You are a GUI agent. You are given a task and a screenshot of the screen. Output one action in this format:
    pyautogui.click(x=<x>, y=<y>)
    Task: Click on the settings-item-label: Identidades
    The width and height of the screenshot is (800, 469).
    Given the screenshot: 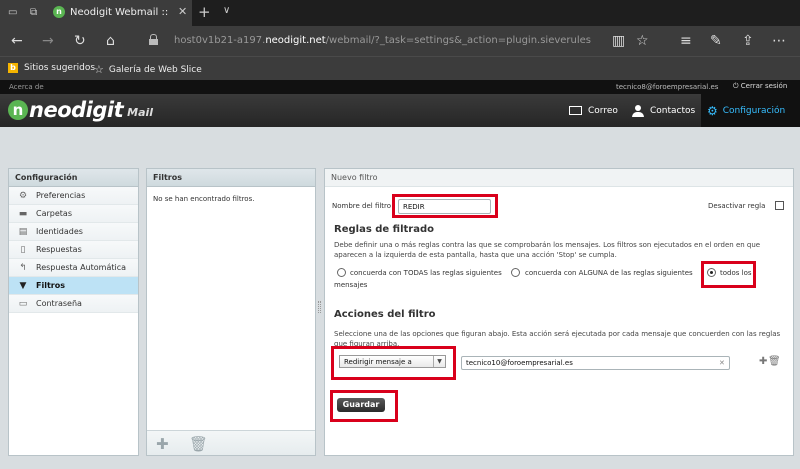 What is the action you would take?
    pyautogui.click(x=59, y=231)
    